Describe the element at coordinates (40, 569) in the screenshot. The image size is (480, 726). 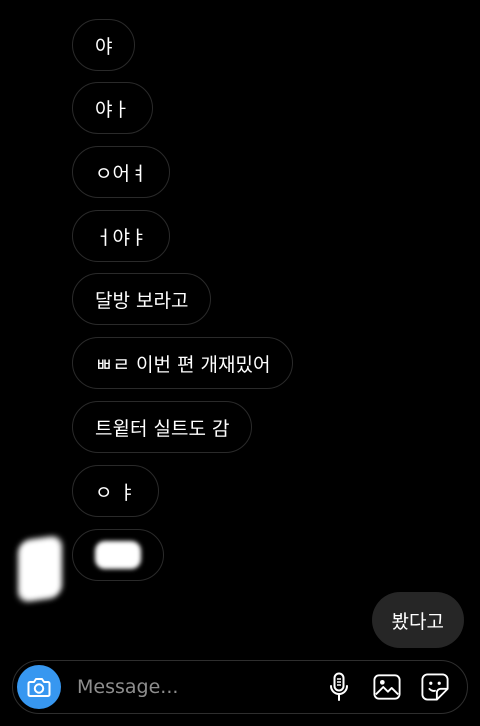
I see `sender-avatar-redacted` at that location.